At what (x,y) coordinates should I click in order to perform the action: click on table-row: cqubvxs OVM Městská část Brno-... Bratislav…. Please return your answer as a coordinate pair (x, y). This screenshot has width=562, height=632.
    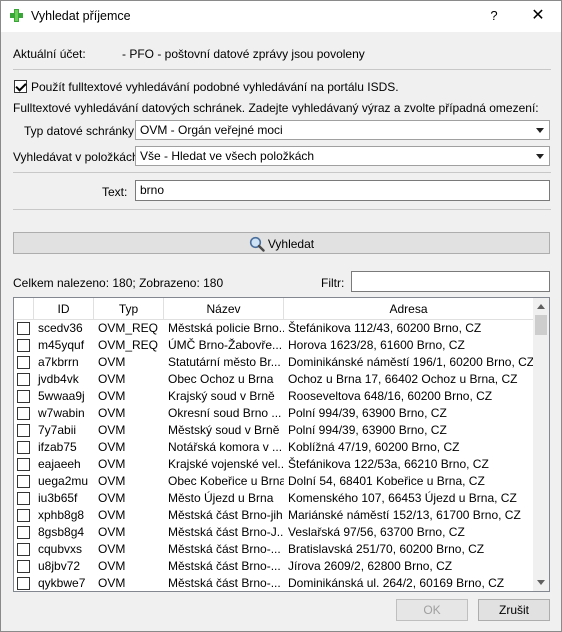
    Looking at the image, I should click on (274, 549).